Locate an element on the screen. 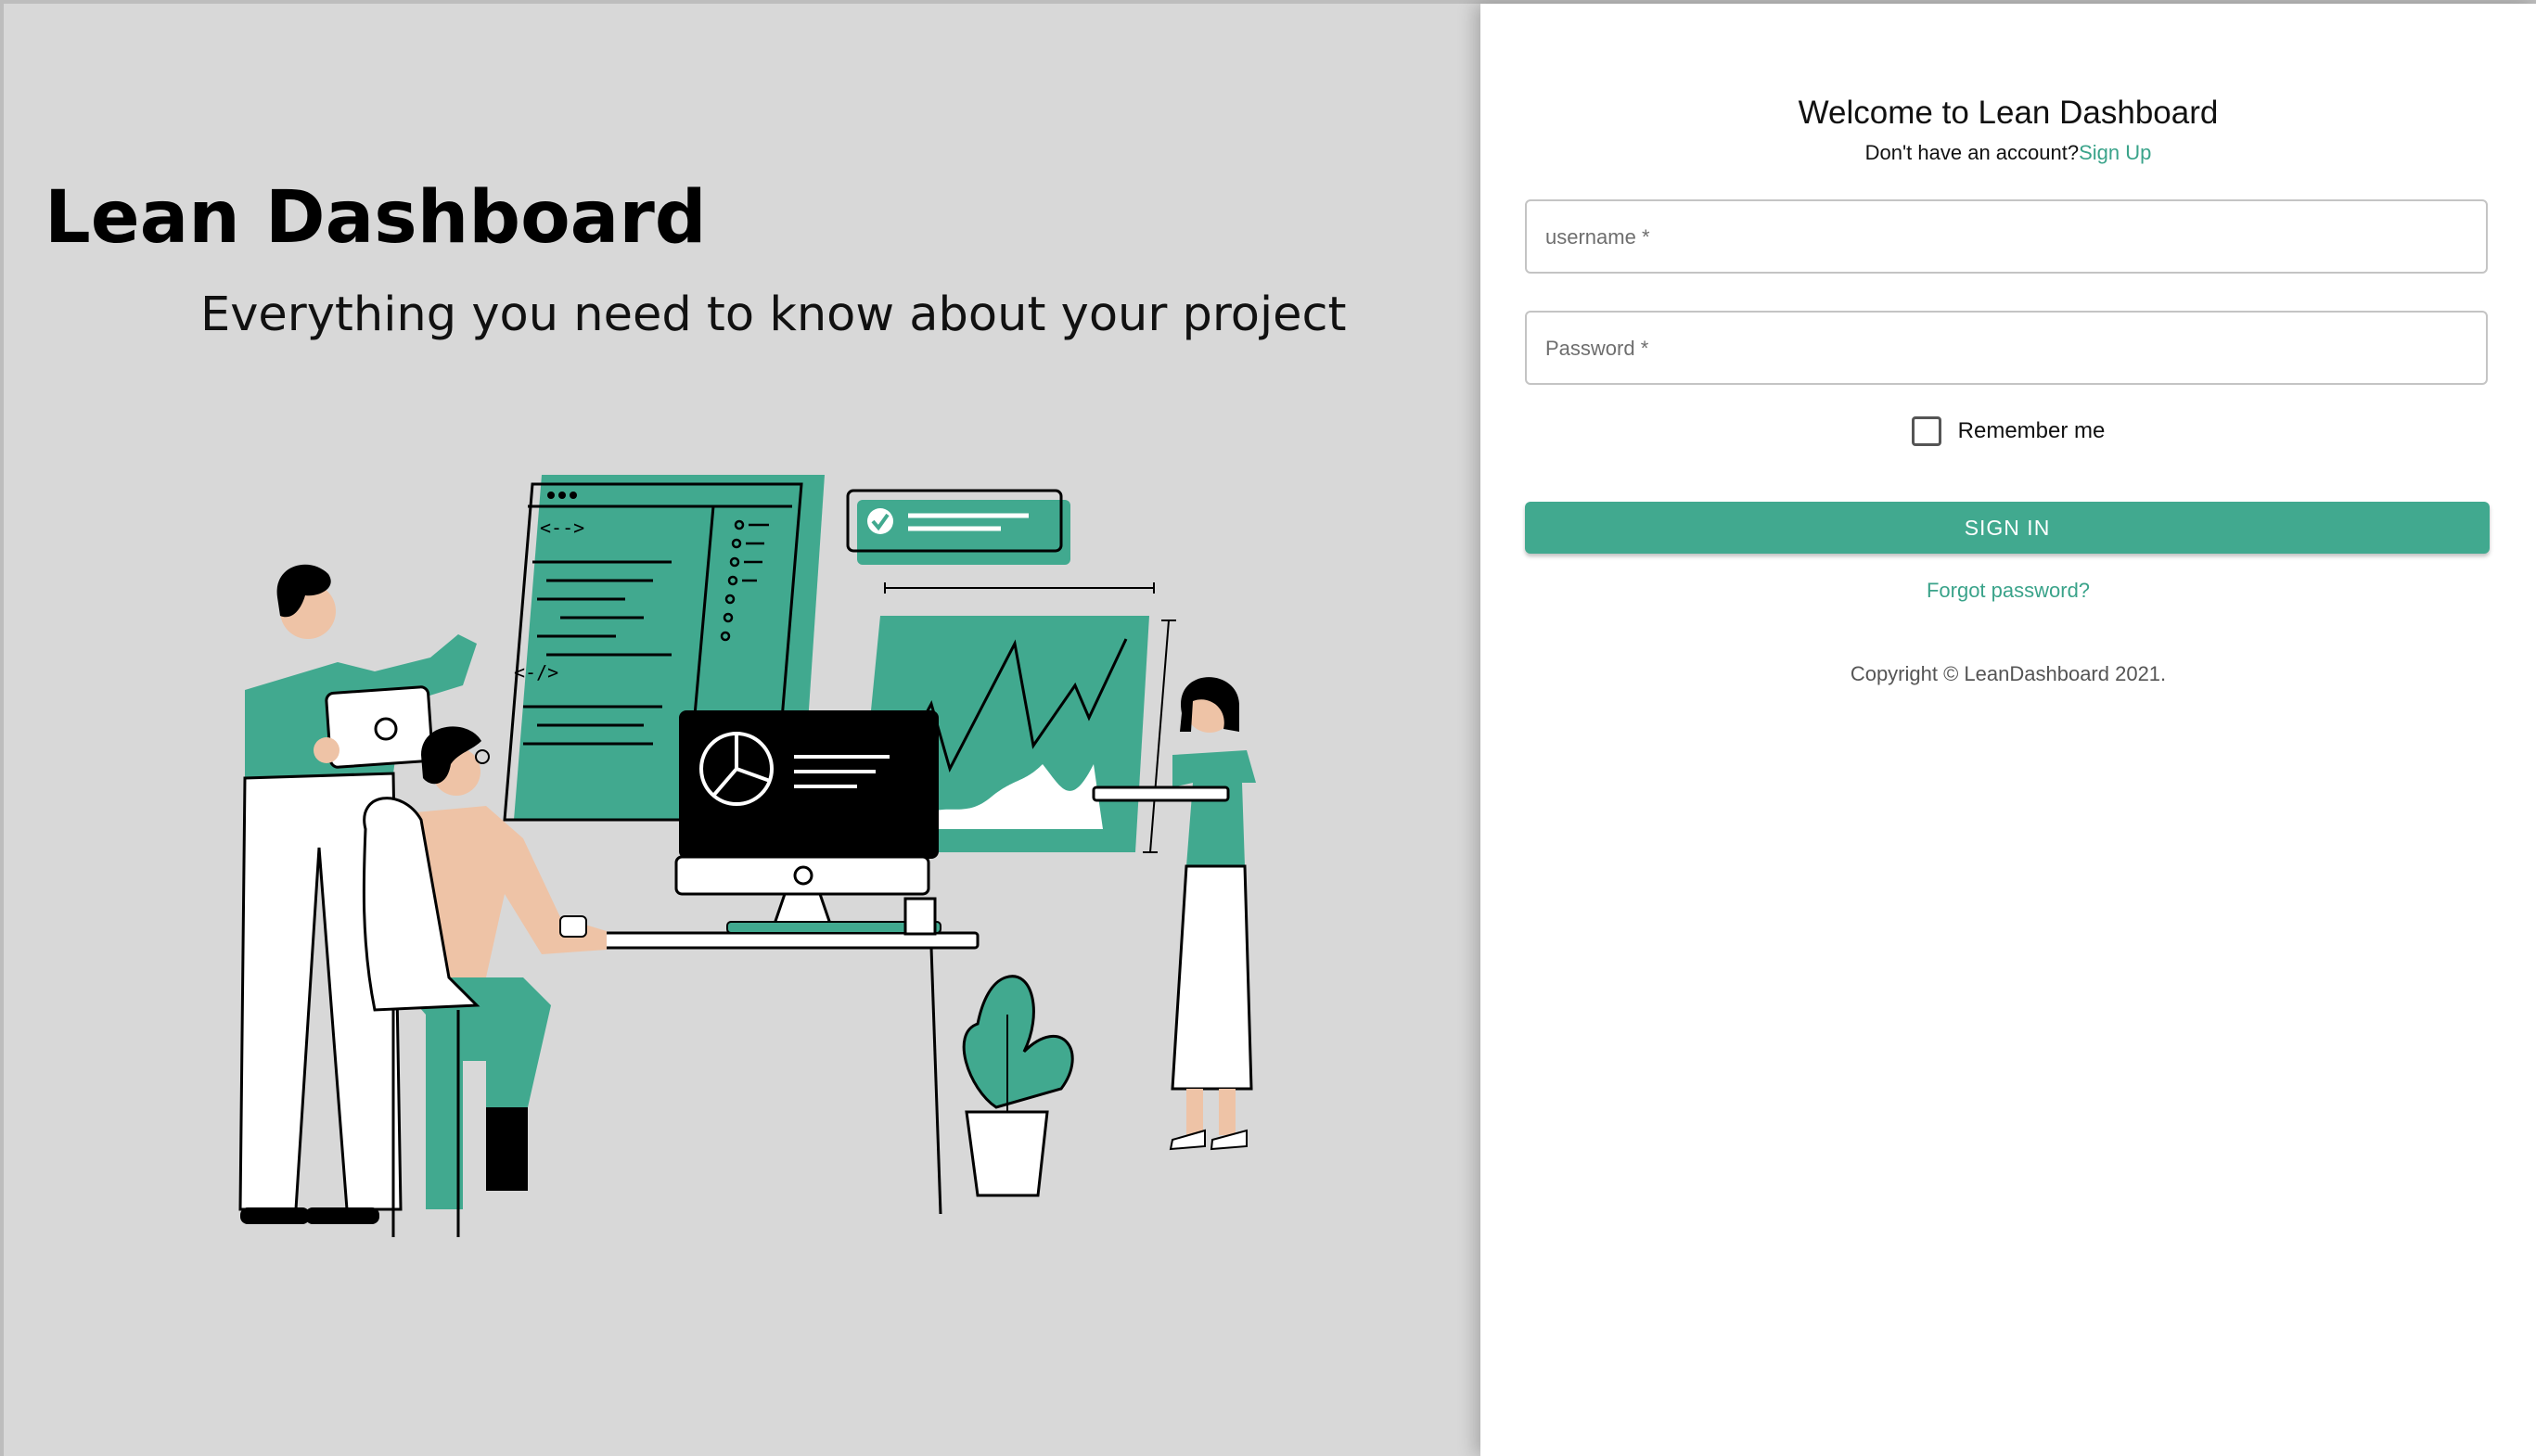 Image resolution: width=2536 pixels, height=1456 pixels. login-title: Welcome to Lean Dashboard is located at coordinates (2008, 113).